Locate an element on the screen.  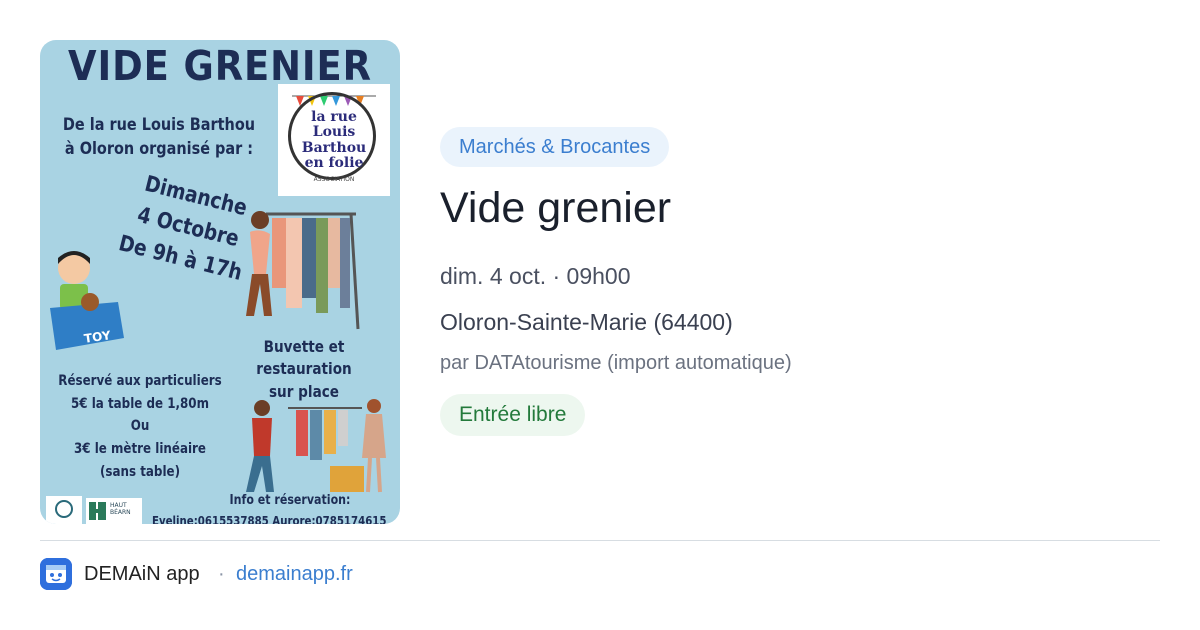
logo-subtext: ASSOCIATION is located at coordinates (334, 179).